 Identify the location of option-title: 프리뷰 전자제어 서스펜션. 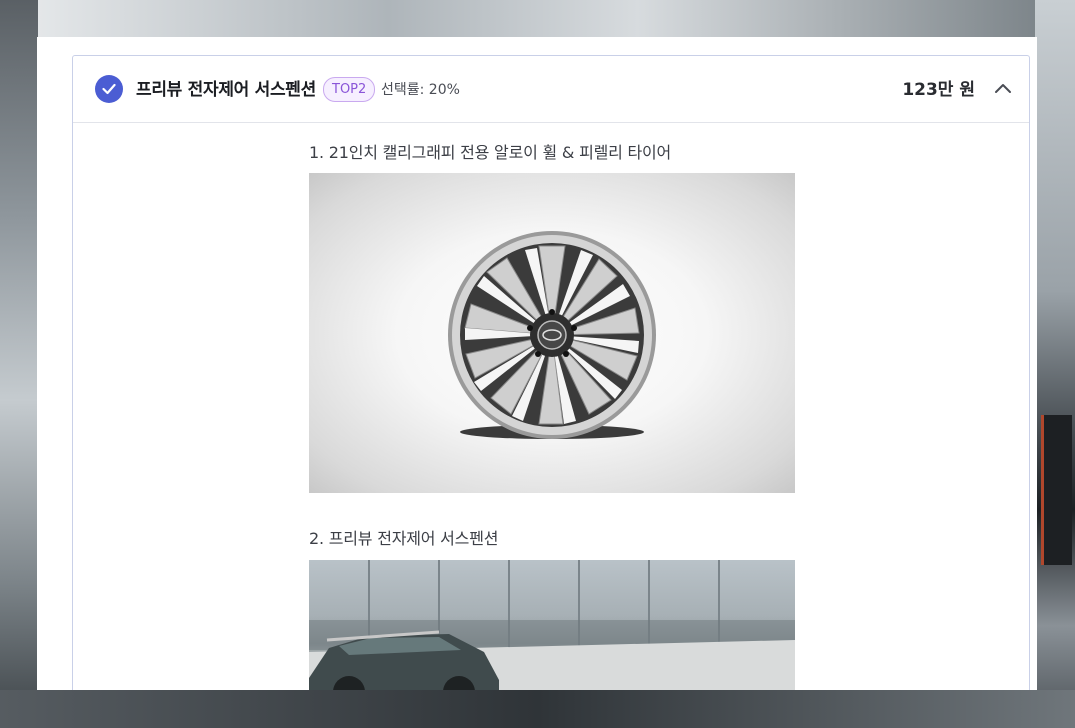
(226, 90).